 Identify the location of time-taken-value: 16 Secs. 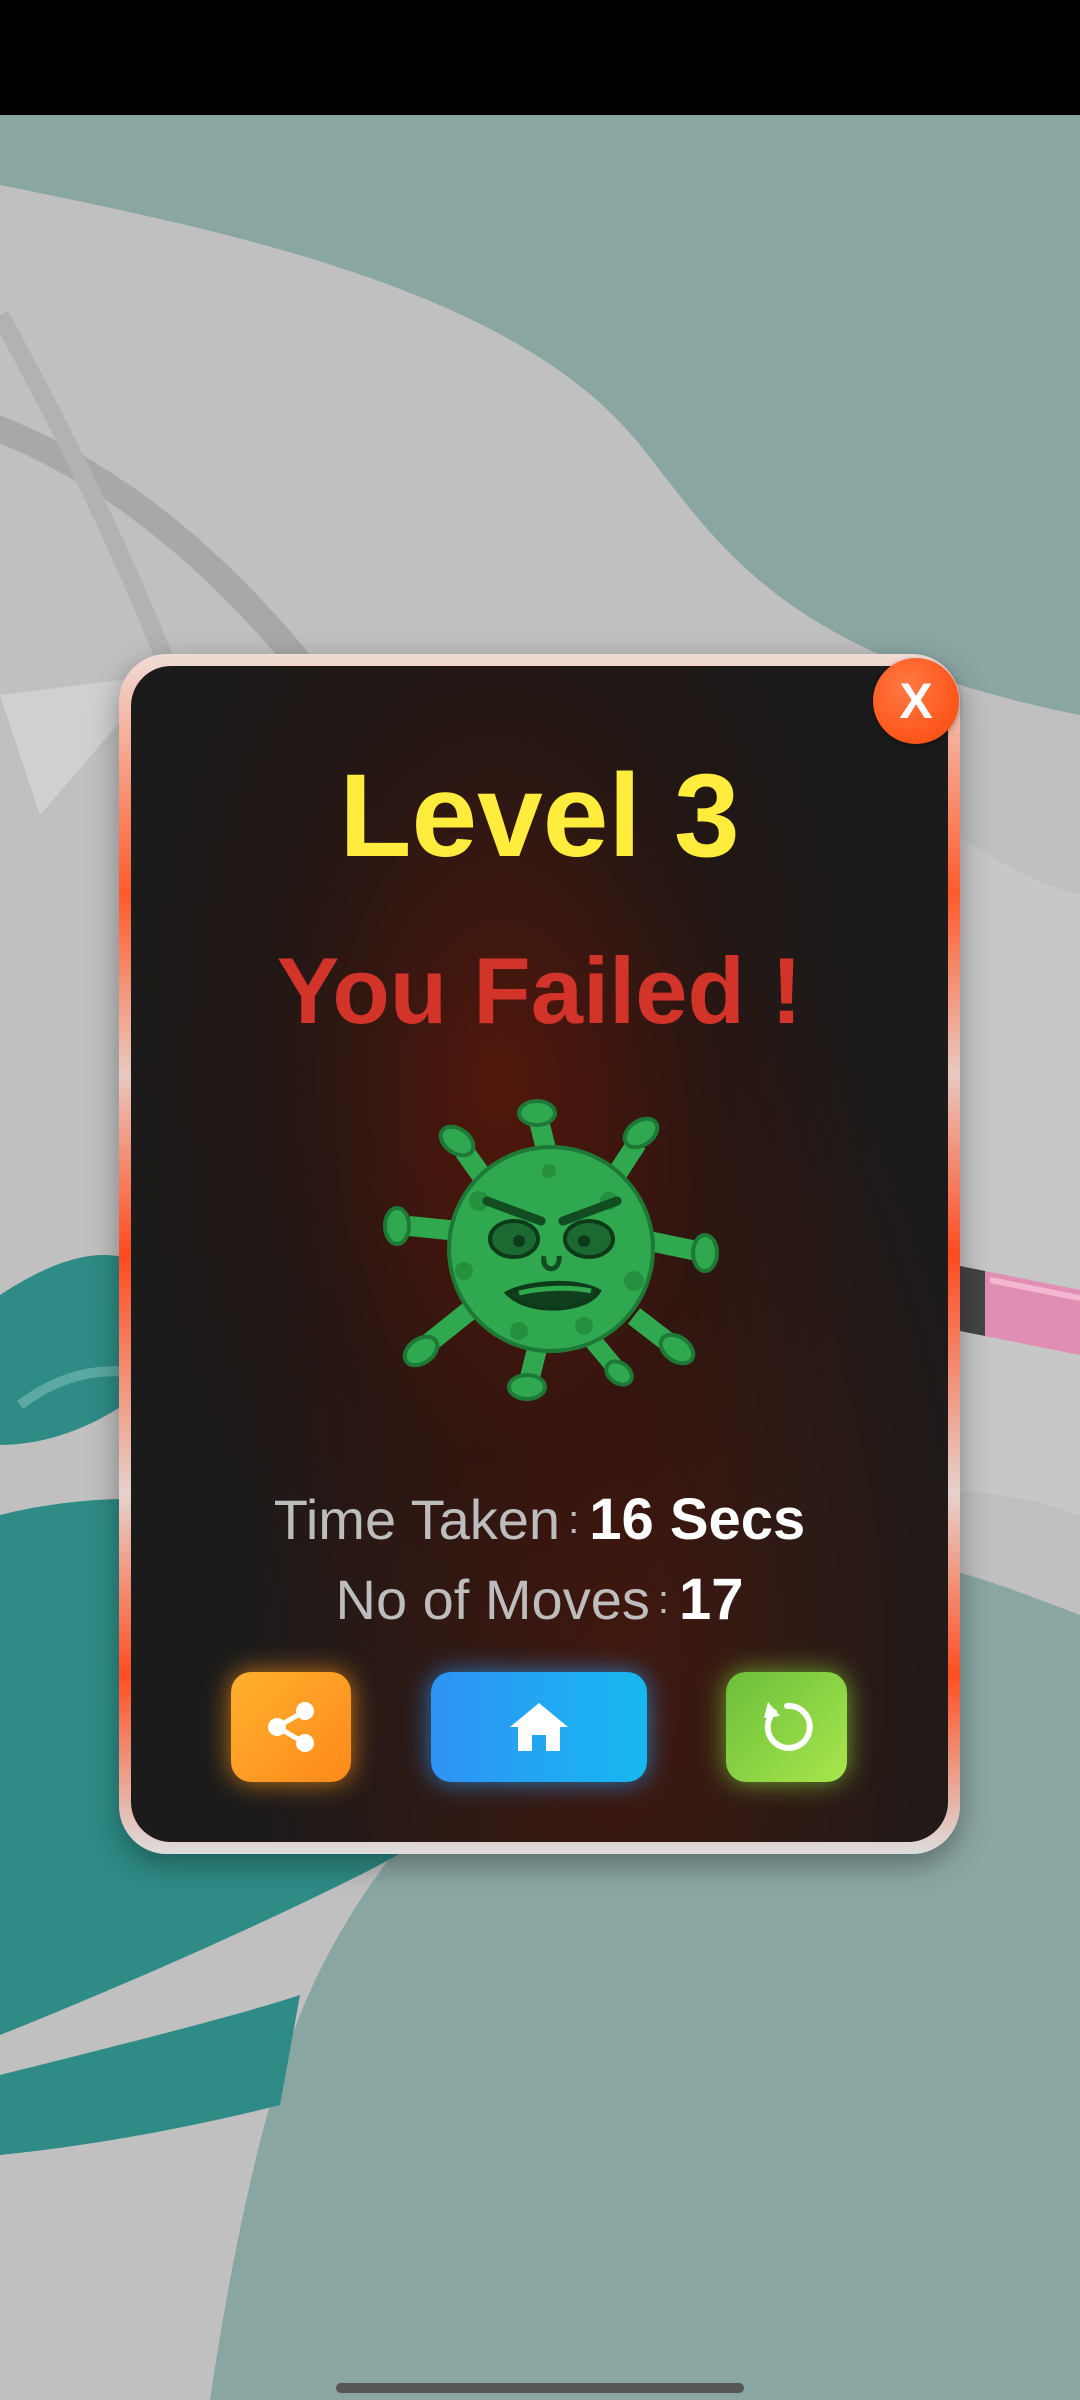
(697, 1519).